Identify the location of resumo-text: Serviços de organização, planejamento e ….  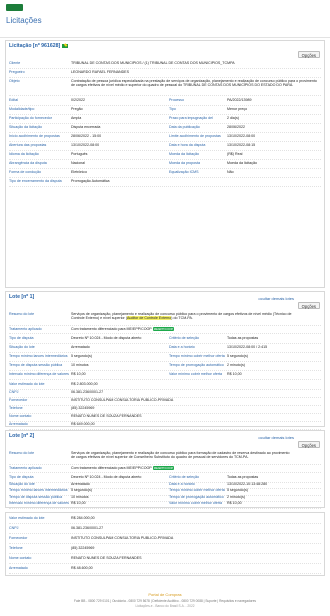
(180, 455).